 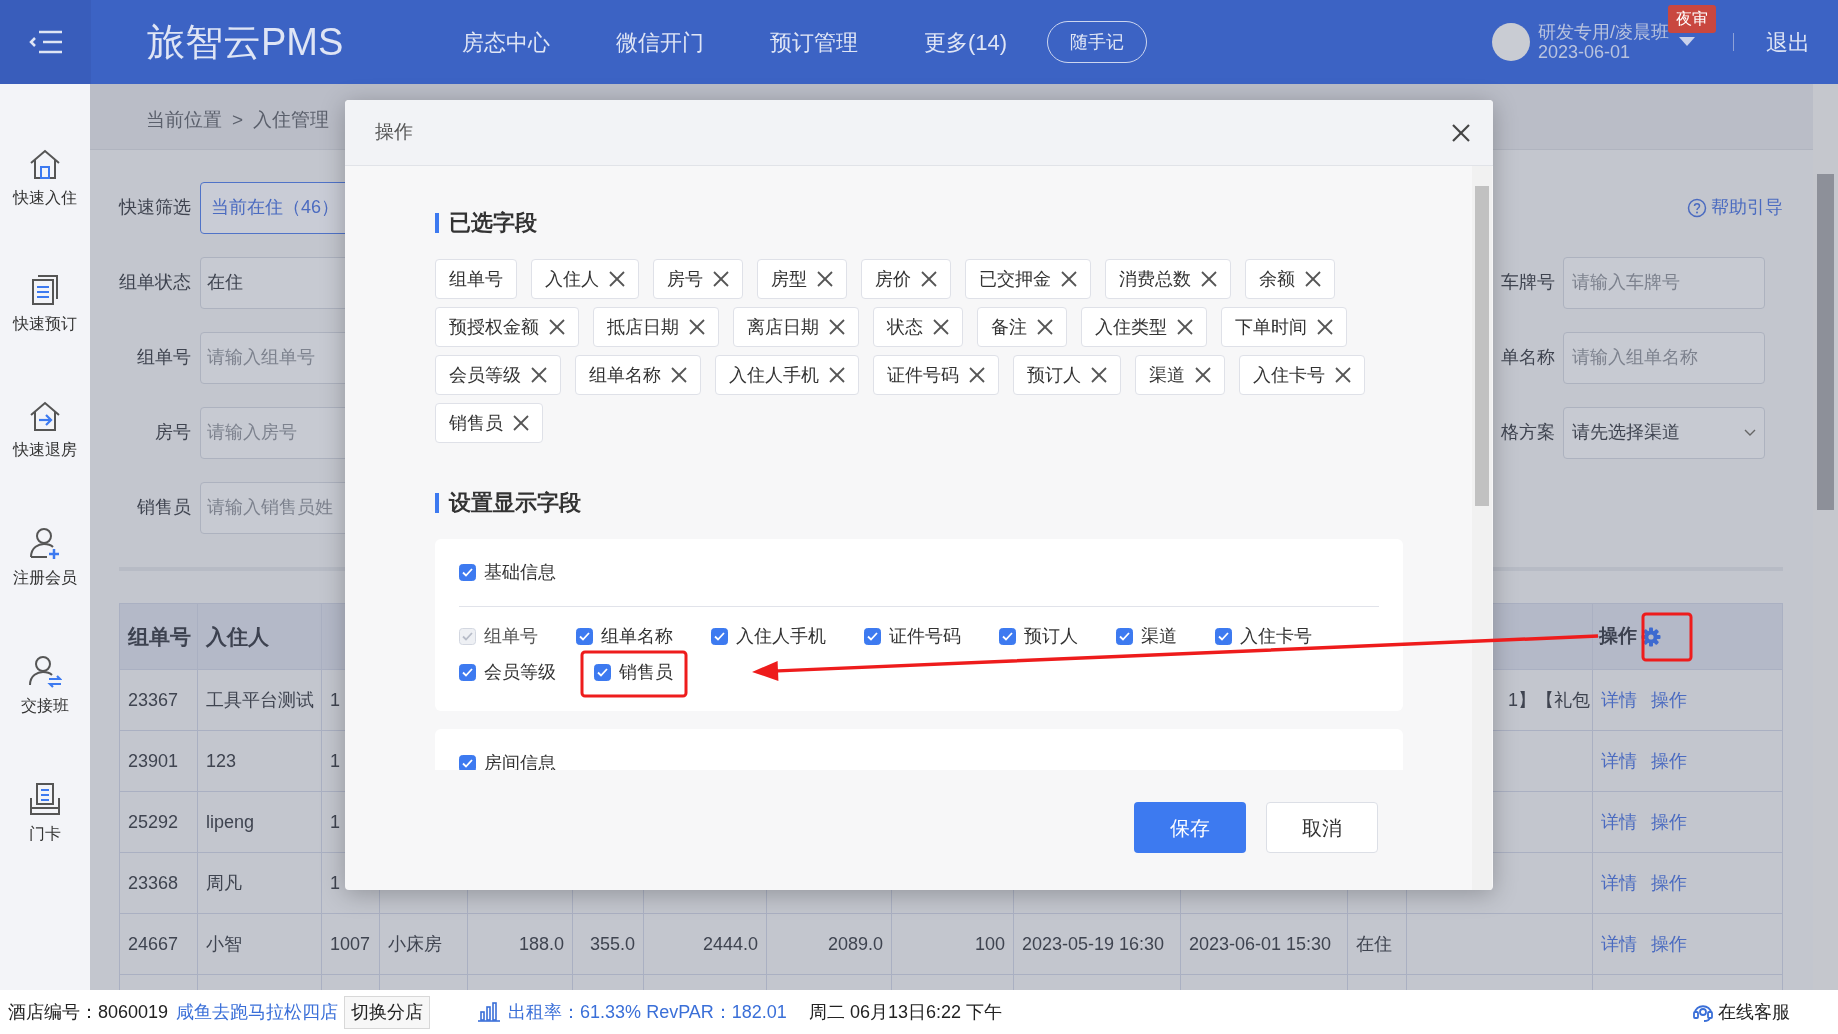 I want to click on table-cell: 2023-05-19 16:30, so click(x=1093, y=943).